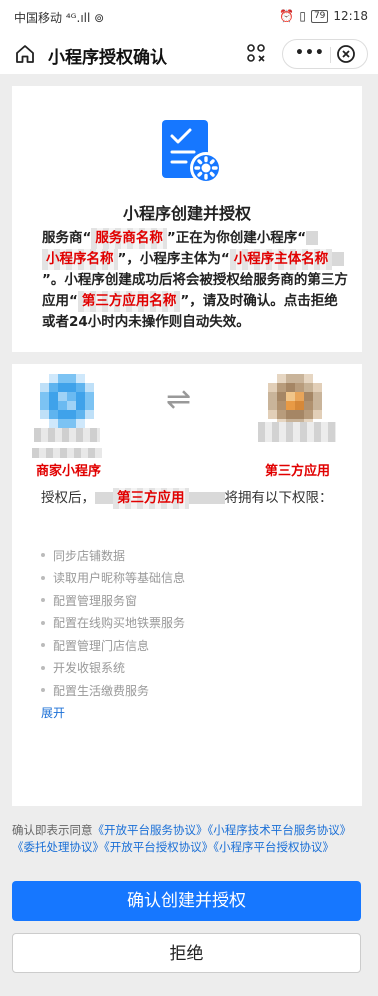 The image size is (378, 996). I want to click on subject-name-tag: 小程序主体名称, so click(281, 259).